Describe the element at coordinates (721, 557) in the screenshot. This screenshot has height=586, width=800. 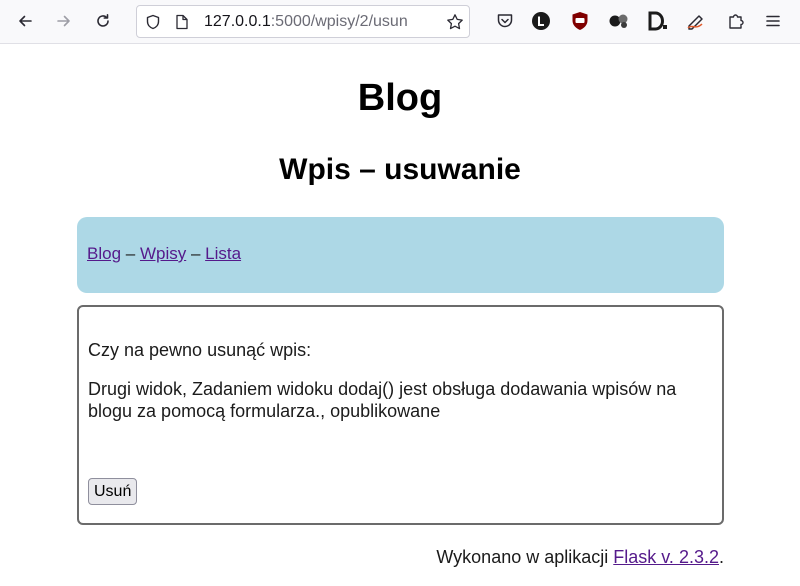
I see `footer-suffix: .` at that location.